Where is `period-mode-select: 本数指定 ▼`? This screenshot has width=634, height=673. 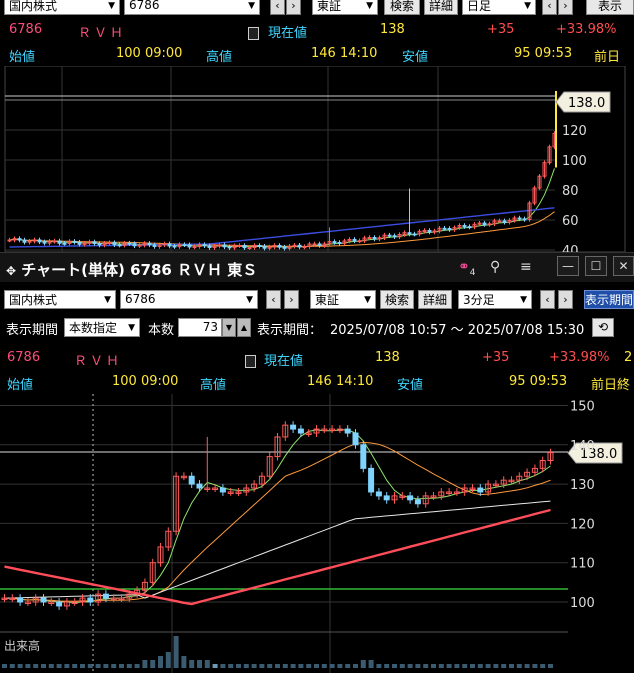
period-mode-select: 本数指定 ▼ is located at coordinates (102, 327).